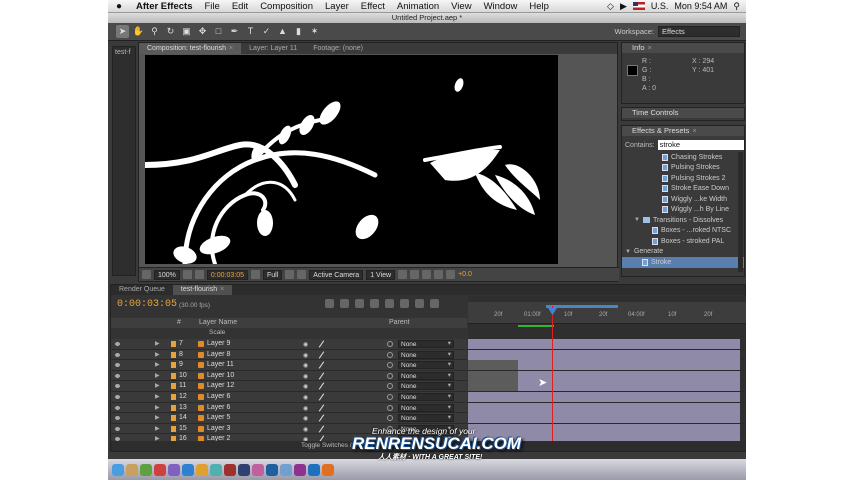 The height and width of the screenshot is (480, 852). What do you see at coordinates (289, 418) in the screenshot?
I see `table-row: ▶ 14 Layer 5 ◉ None` at bounding box center [289, 418].